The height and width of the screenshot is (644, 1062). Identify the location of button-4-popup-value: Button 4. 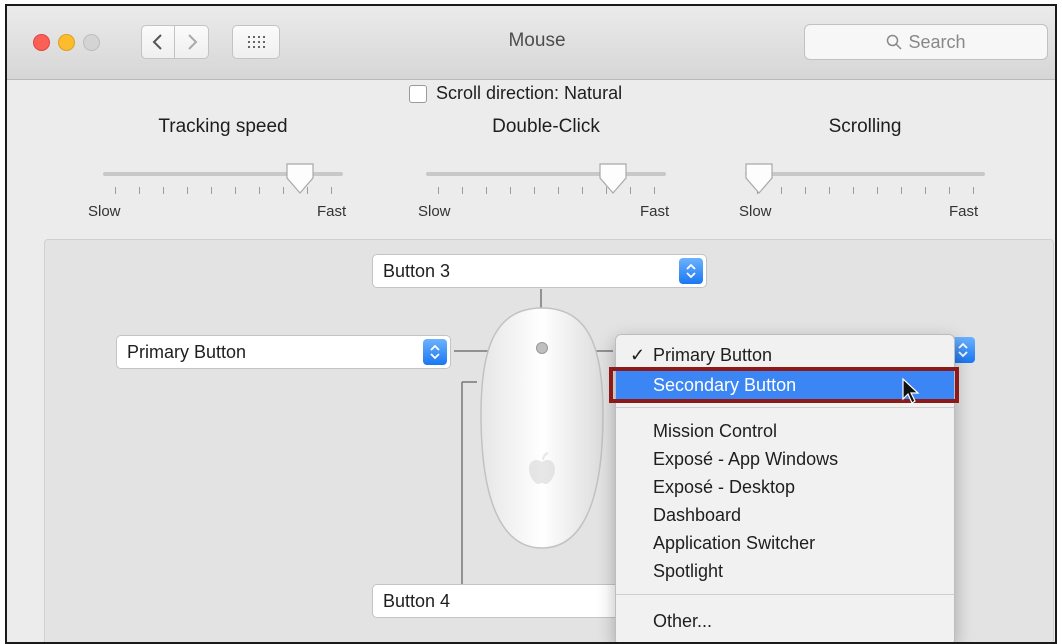
(417, 600).